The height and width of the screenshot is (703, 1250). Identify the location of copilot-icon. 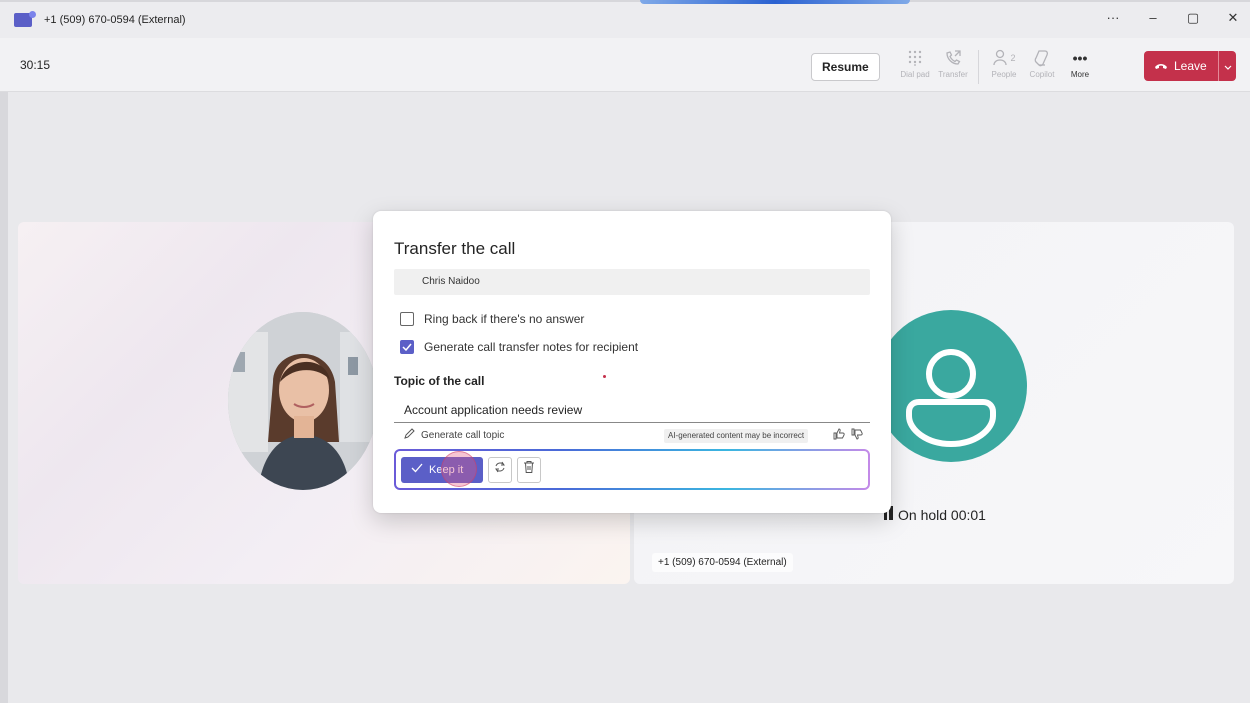
(1042, 58).